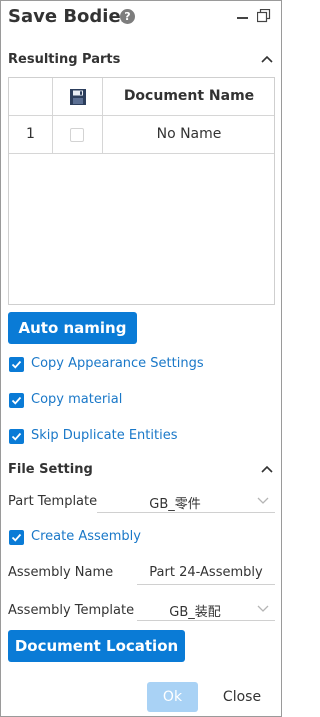  I want to click on row-index: 1, so click(30, 134).